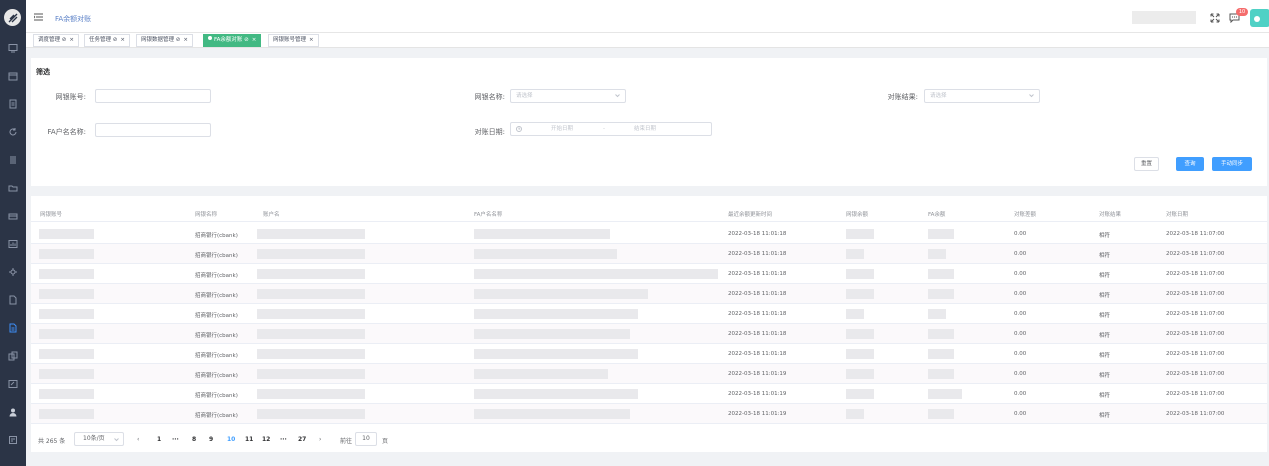 Image resolution: width=1269 pixels, height=466 pixels. What do you see at coordinates (12, 327) in the screenshot?
I see `reconcile-icon` at bounding box center [12, 327].